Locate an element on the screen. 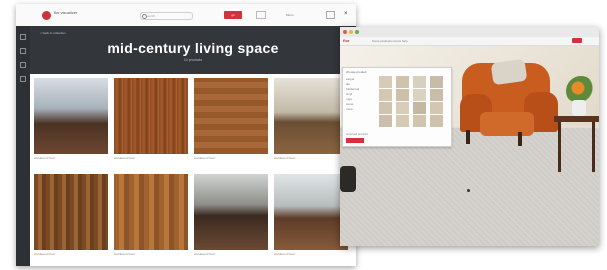 The height and width of the screenshot is (270, 607). app-nav: home products rooms help is located at coordinates (390, 41).